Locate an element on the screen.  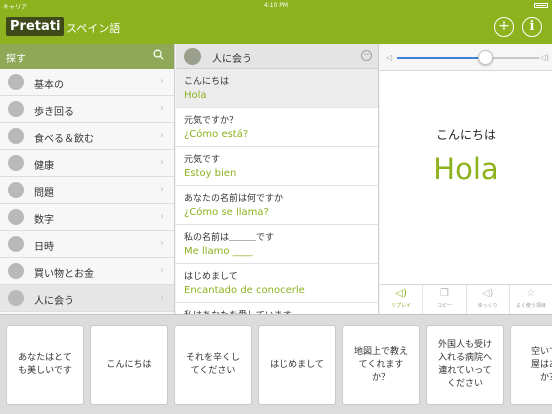
sidebar-item: 食べる＆飲む › is located at coordinates (87, 136).